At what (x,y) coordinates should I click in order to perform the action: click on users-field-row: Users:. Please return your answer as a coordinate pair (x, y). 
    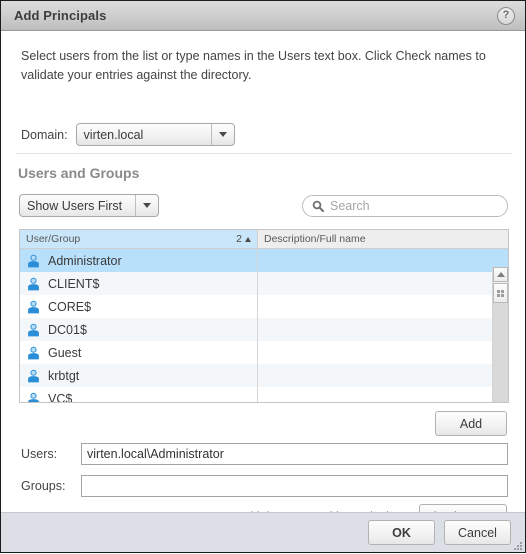
    Looking at the image, I should click on (264, 454).